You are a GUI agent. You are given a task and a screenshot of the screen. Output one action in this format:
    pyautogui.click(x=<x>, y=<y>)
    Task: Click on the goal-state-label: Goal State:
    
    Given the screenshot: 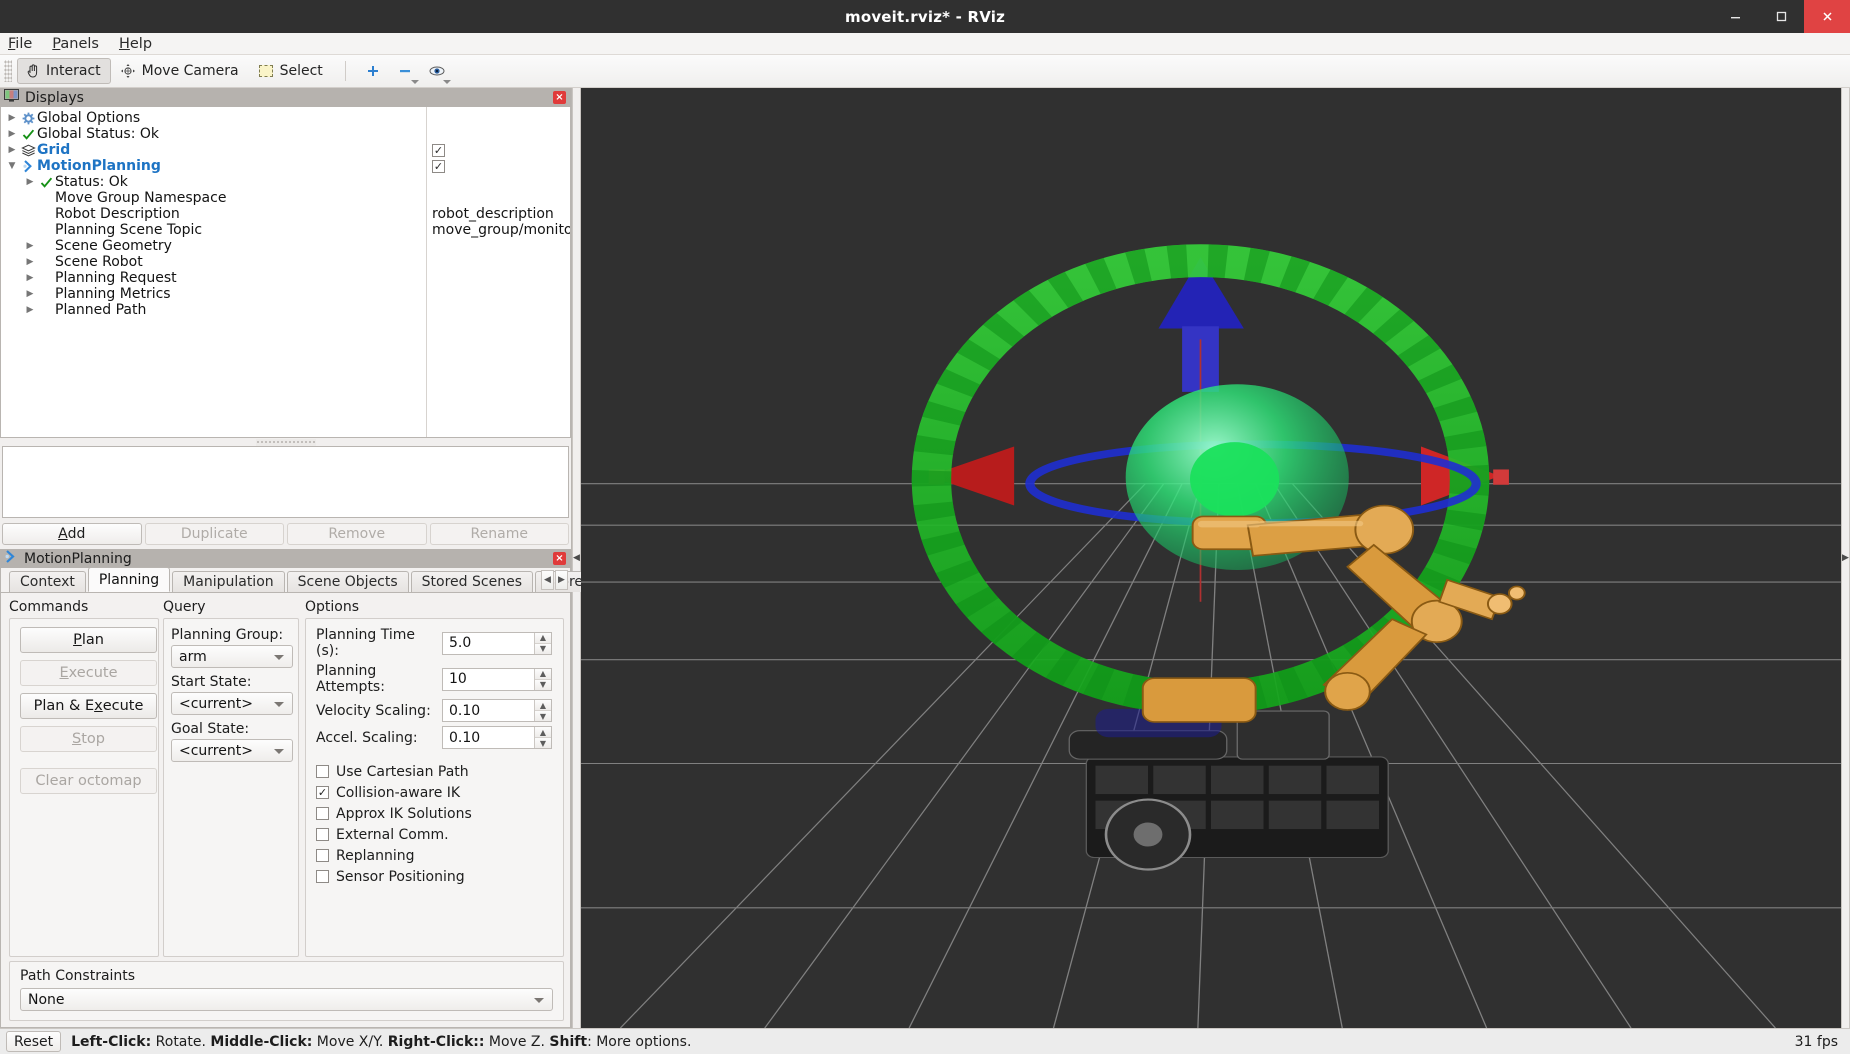 What is the action you would take?
    pyautogui.click(x=210, y=729)
    